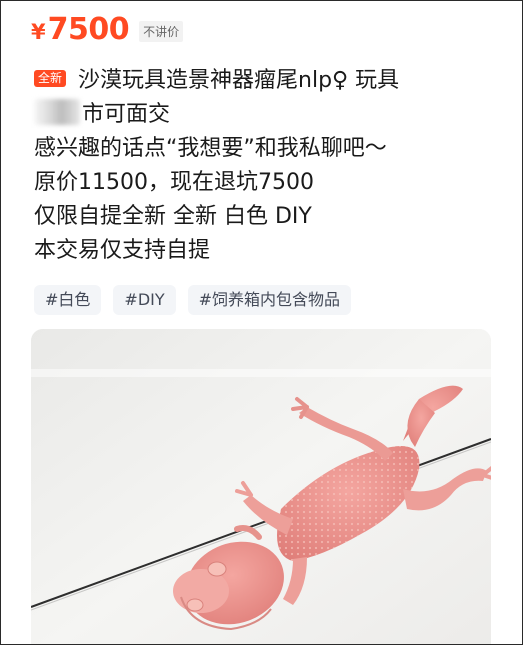 The width and height of the screenshot is (523, 645). Describe the element at coordinates (50, 78) in the screenshot. I see `new-badge: 全新` at that location.